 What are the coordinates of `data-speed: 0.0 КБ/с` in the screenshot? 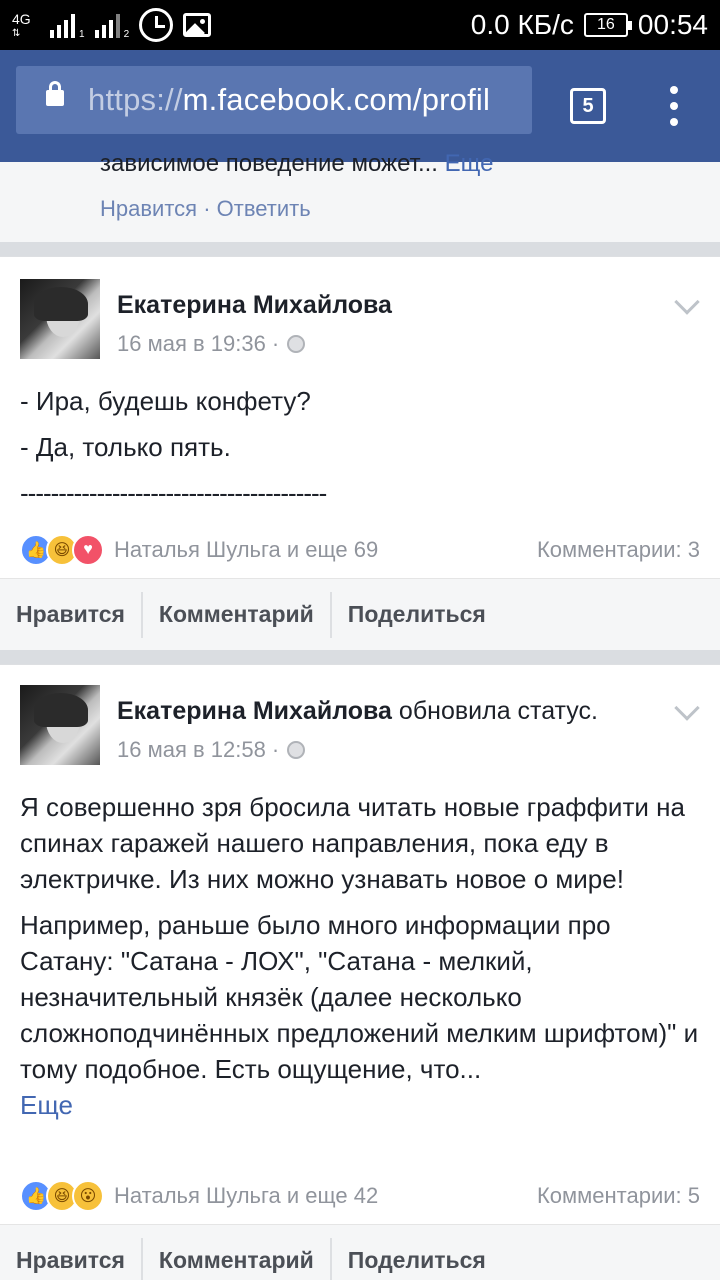 It's located at (522, 24).